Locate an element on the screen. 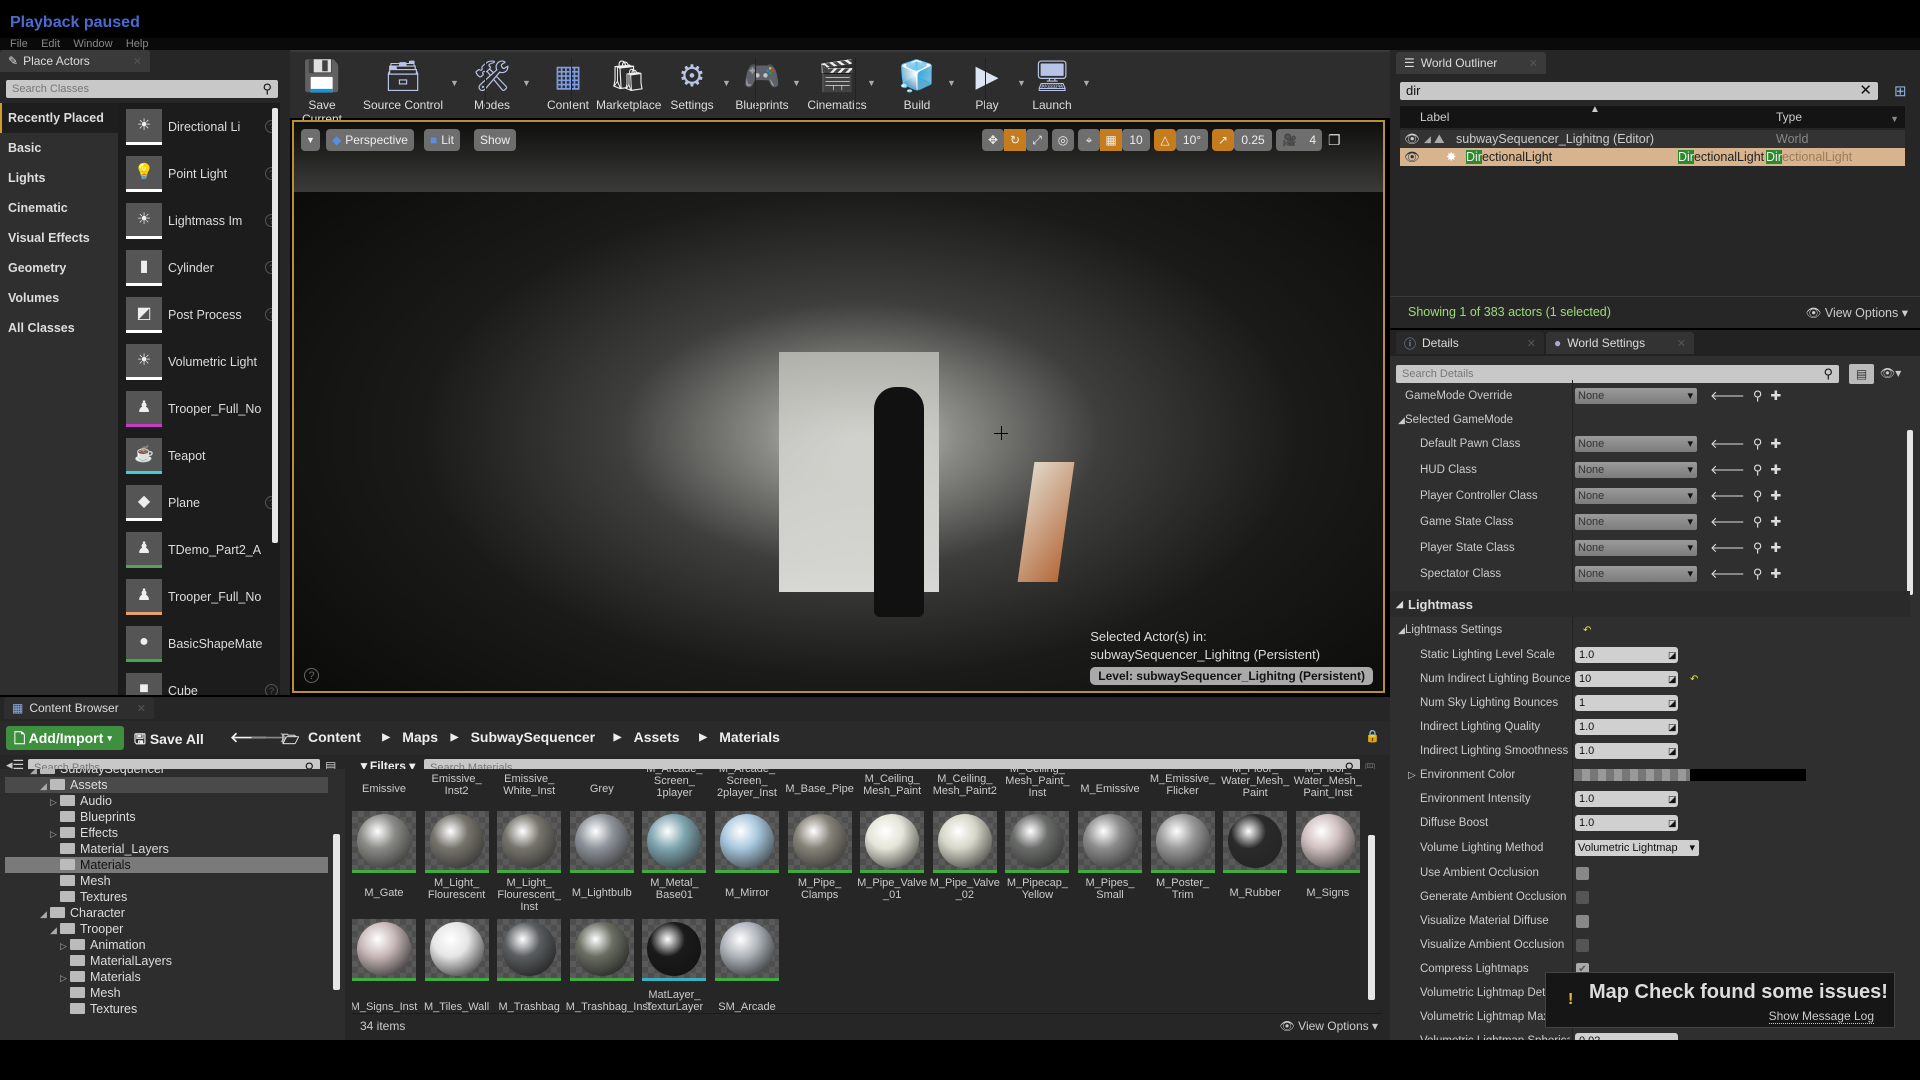 Image resolution: width=1920 pixels, height=1080 pixels. breadcrumb-maps: Maps is located at coordinates (420, 737).